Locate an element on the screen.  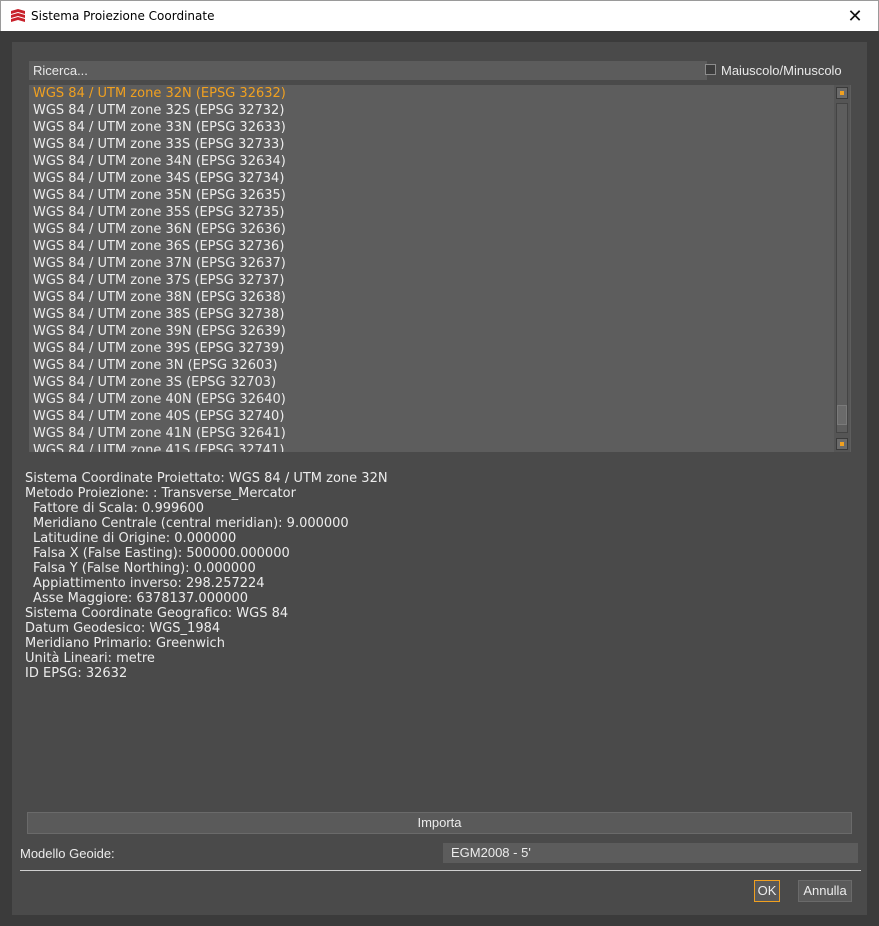
divider is located at coordinates (440, 870).